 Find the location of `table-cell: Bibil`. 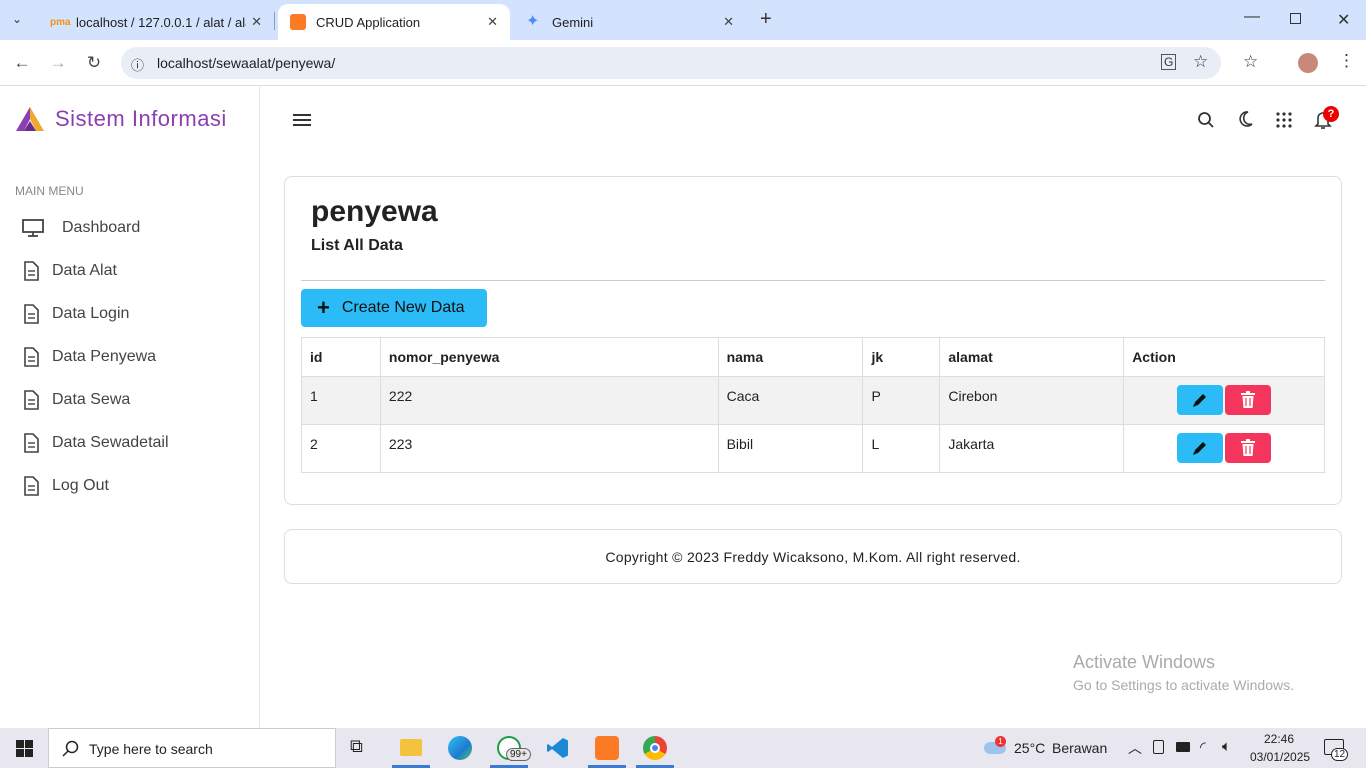

table-cell: Bibil is located at coordinates (790, 448).